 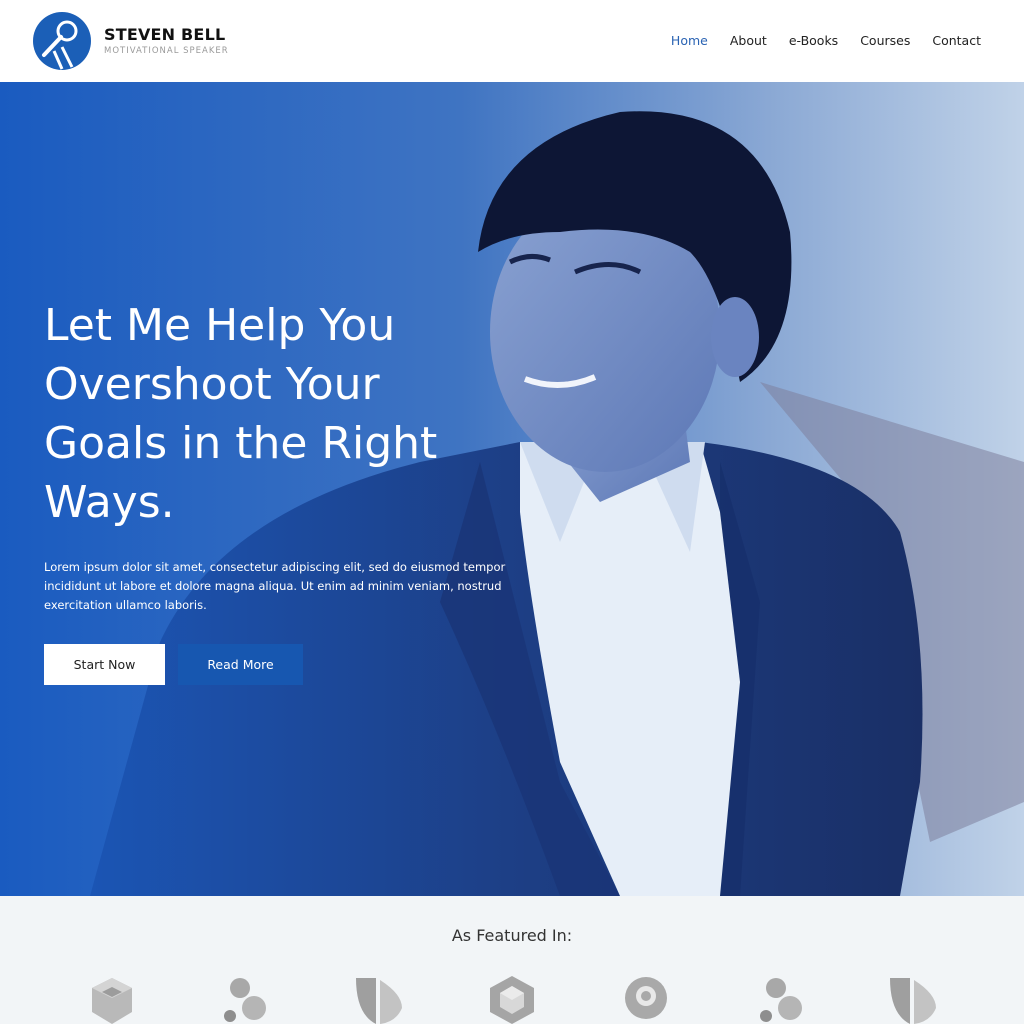 What do you see at coordinates (748, 41) in the screenshot?
I see `nav-item-about: About` at bounding box center [748, 41].